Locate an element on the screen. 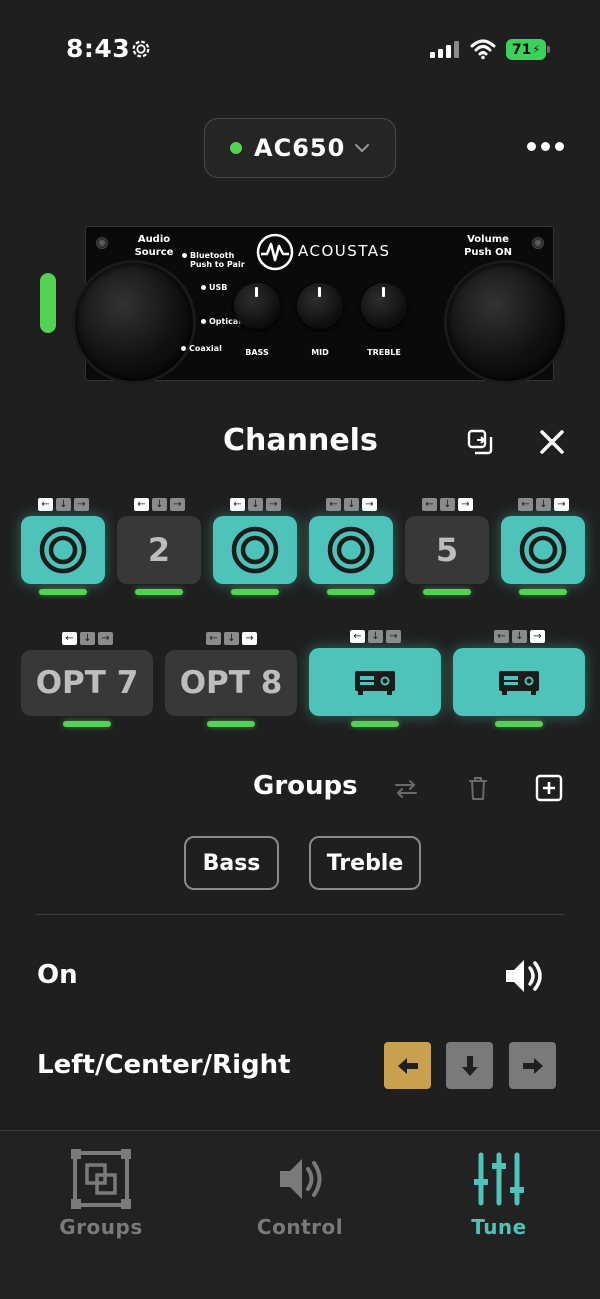  channel-tile-ch5: 5 is located at coordinates (447, 550).